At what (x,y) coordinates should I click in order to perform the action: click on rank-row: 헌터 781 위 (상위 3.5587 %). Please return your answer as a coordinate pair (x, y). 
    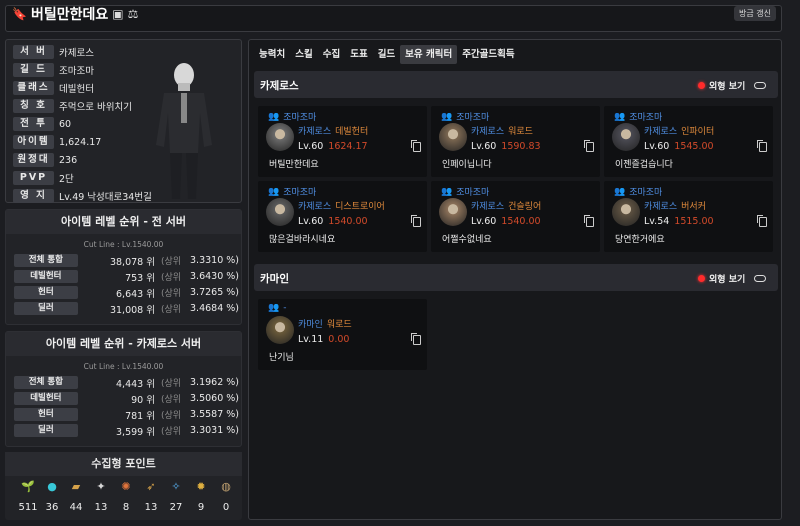
    Looking at the image, I should click on (126, 415).